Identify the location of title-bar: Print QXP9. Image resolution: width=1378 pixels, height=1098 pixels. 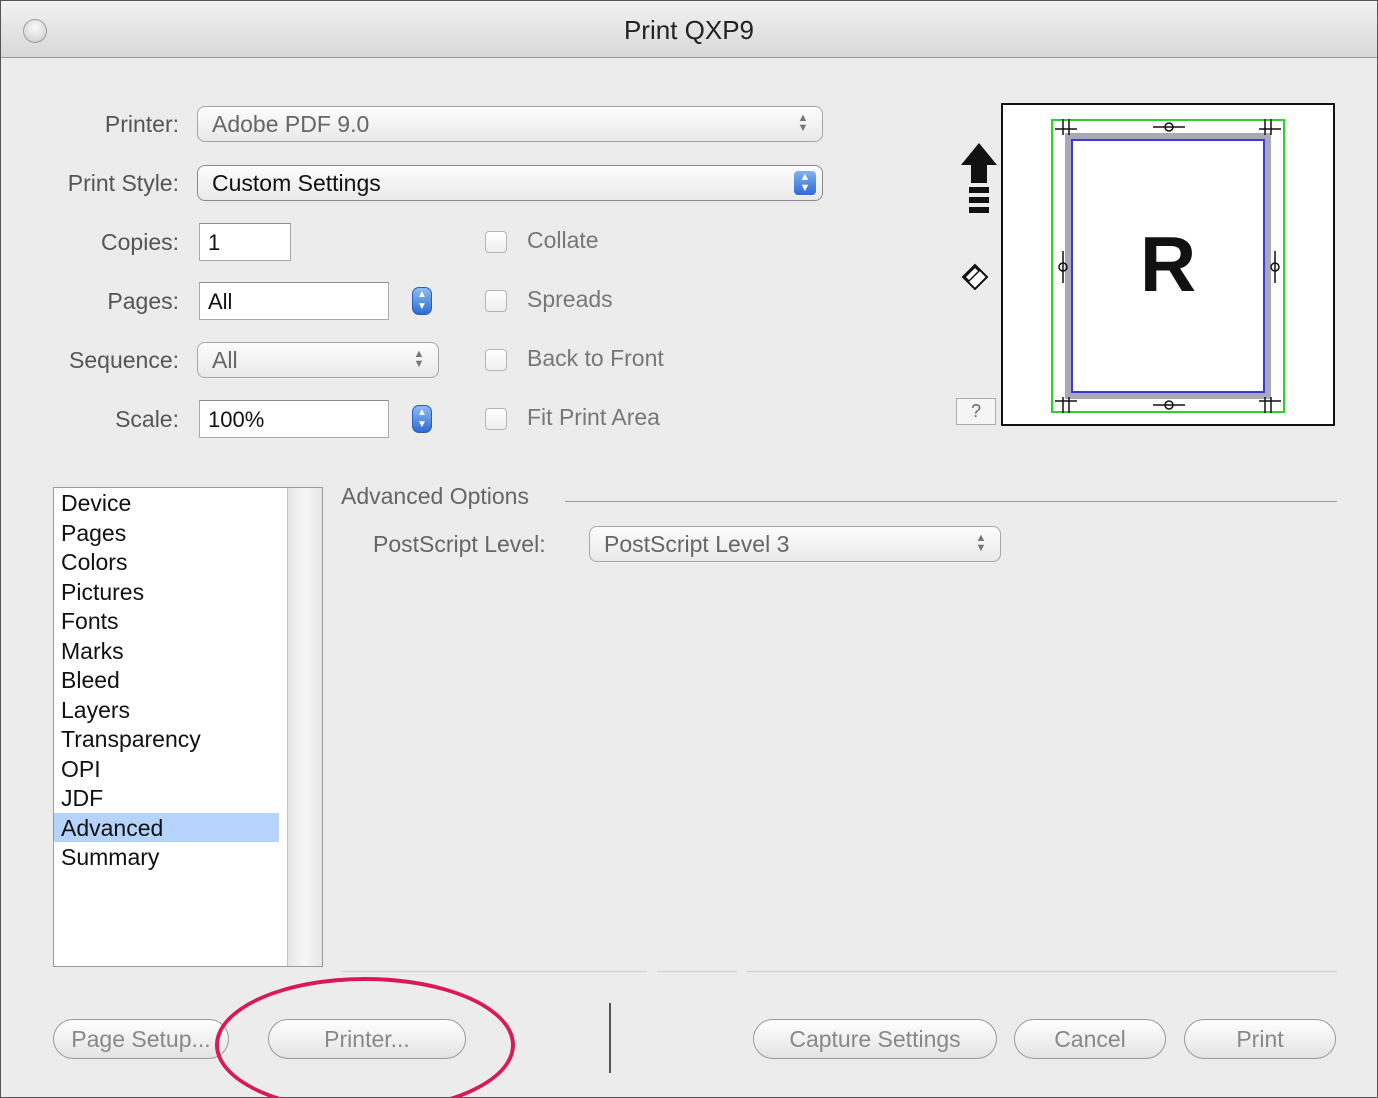
(689, 29).